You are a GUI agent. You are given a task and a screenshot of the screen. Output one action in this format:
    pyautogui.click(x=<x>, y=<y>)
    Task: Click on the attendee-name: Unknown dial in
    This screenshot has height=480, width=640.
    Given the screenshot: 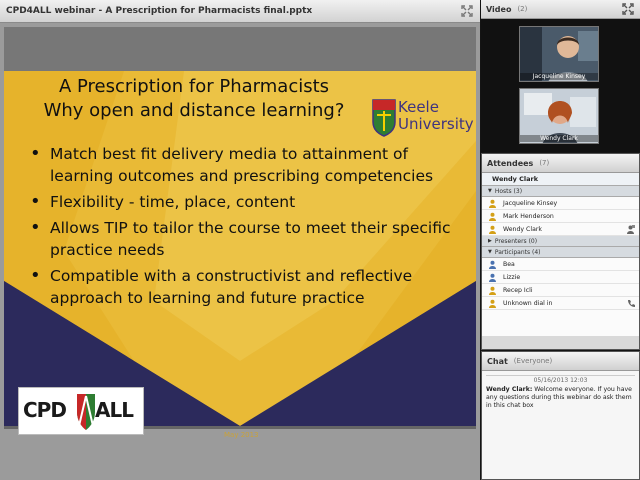 What is the action you would take?
    pyautogui.click(x=528, y=303)
    